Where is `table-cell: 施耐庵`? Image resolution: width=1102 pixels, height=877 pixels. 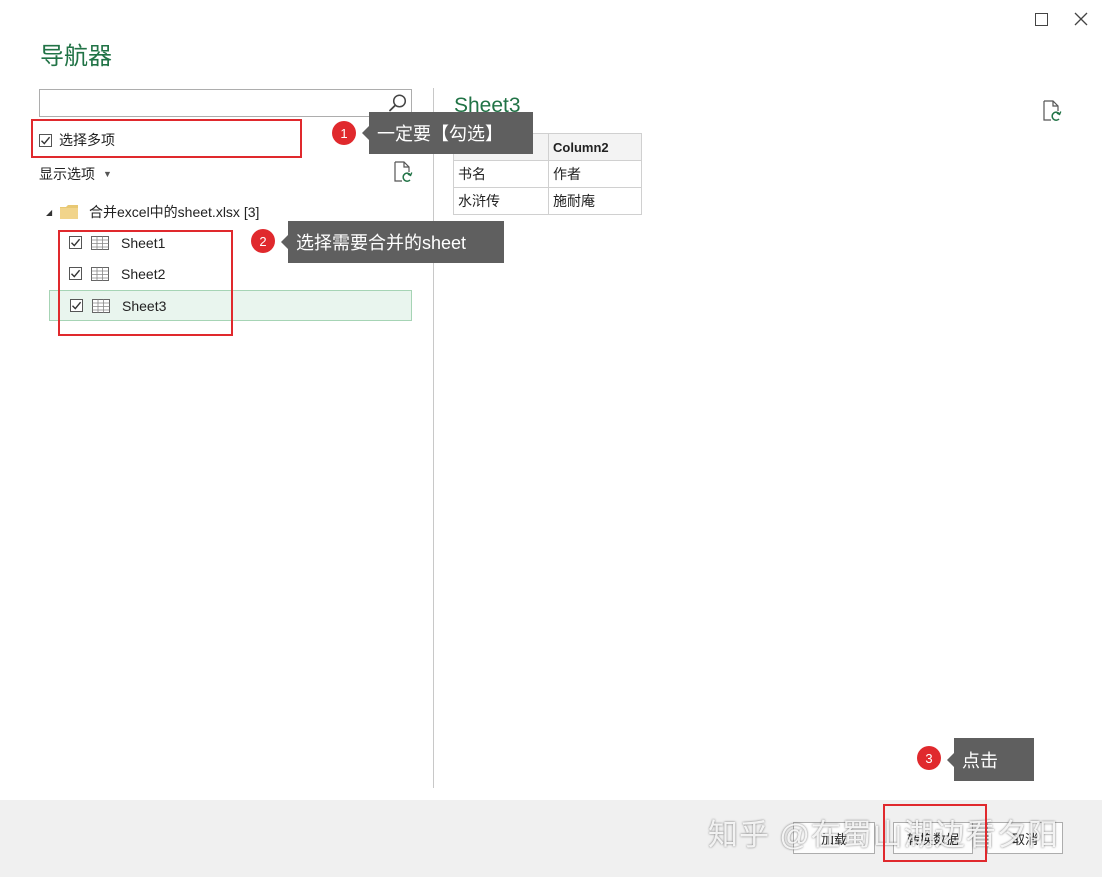
table-cell: 施耐庵 is located at coordinates (595, 201).